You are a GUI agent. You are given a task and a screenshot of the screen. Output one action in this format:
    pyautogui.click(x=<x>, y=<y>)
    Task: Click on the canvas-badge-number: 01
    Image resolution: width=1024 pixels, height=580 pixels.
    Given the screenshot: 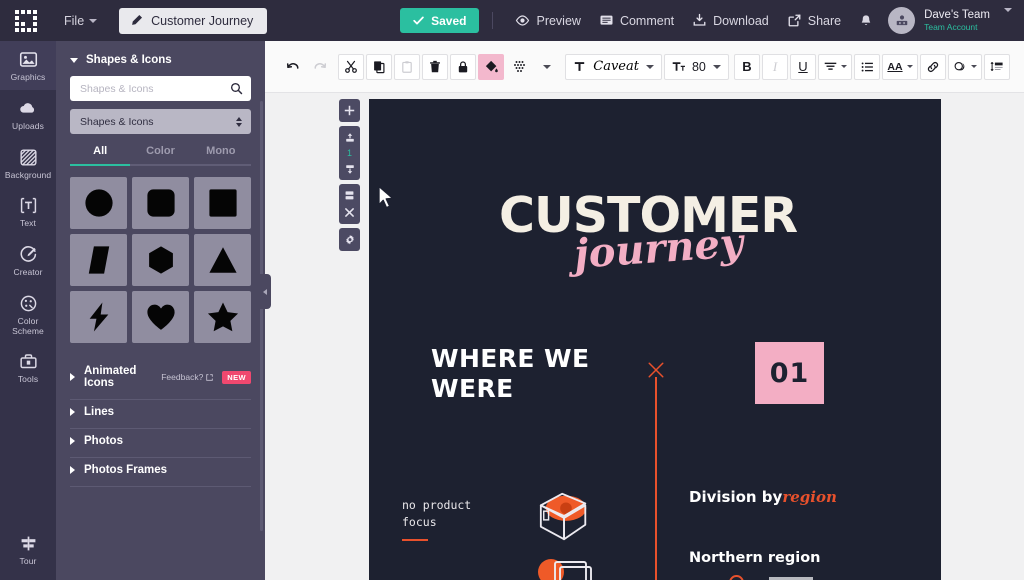 What is the action you would take?
    pyautogui.click(x=789, y=373)
    